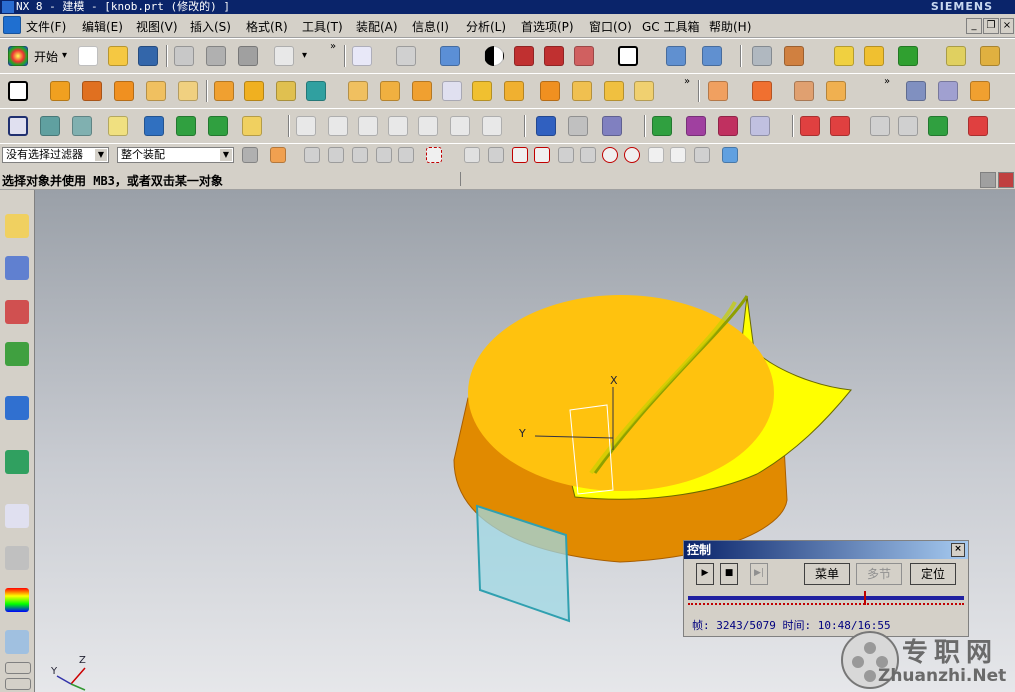 The image size is (1015, 692). Describe the element at coordinates (1006, 180) in the screenshot. I see `cue-stop-icon` at that location.